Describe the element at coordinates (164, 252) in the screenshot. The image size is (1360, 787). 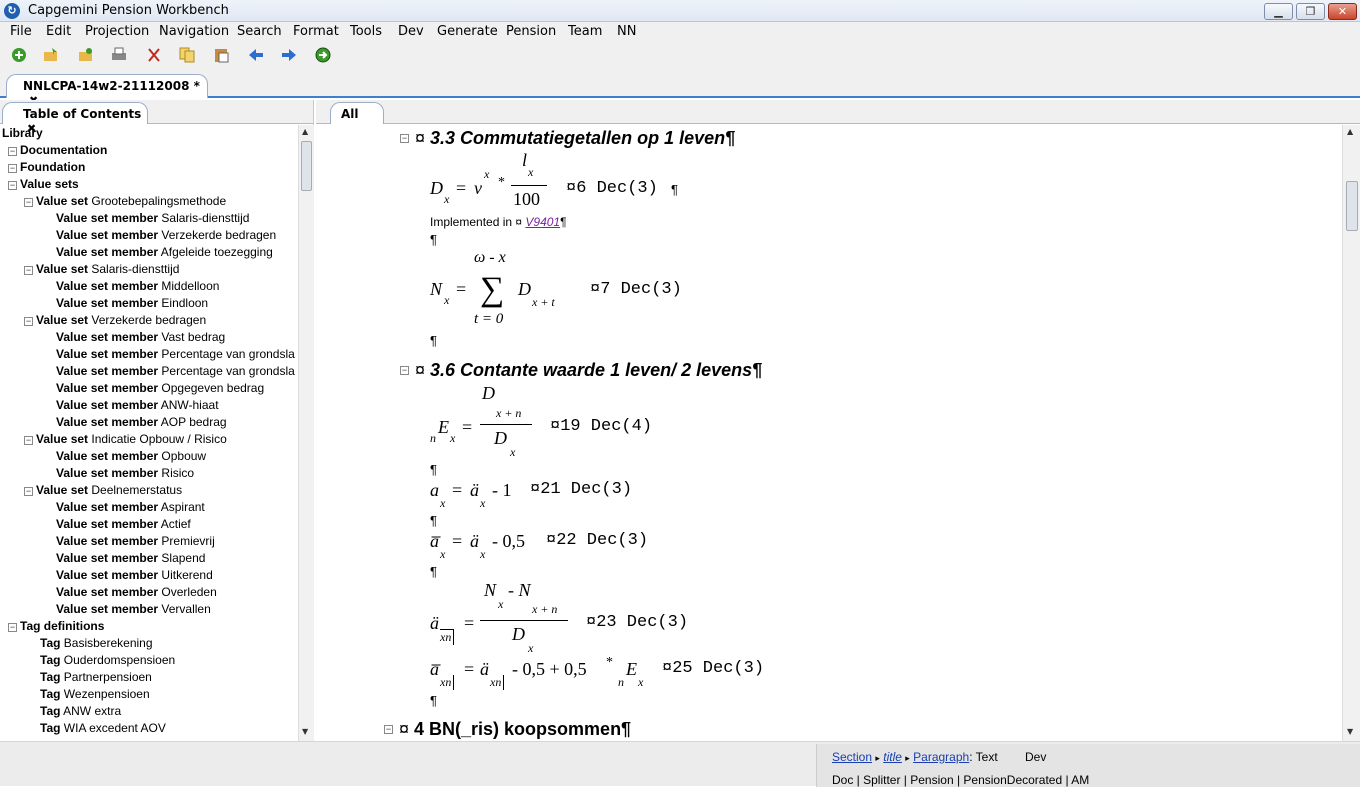
I see `toc-item: Value set member Afgeleide toezegging` at that location.